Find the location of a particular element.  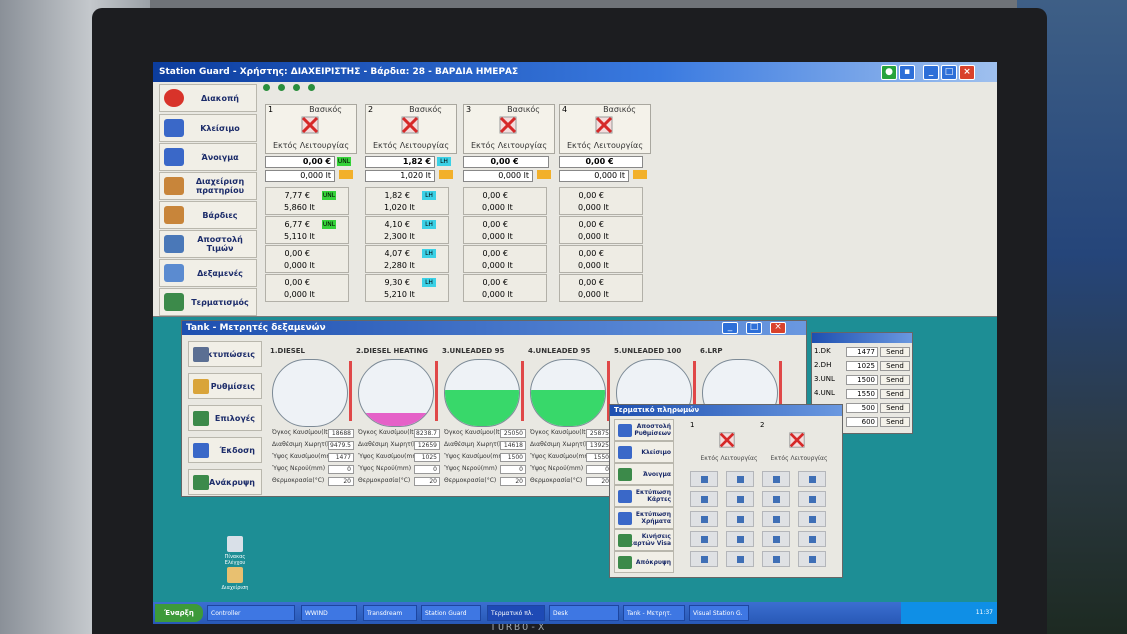

tank-settings-button: Ρυθμίσεις is located at coordinates (225, 386).